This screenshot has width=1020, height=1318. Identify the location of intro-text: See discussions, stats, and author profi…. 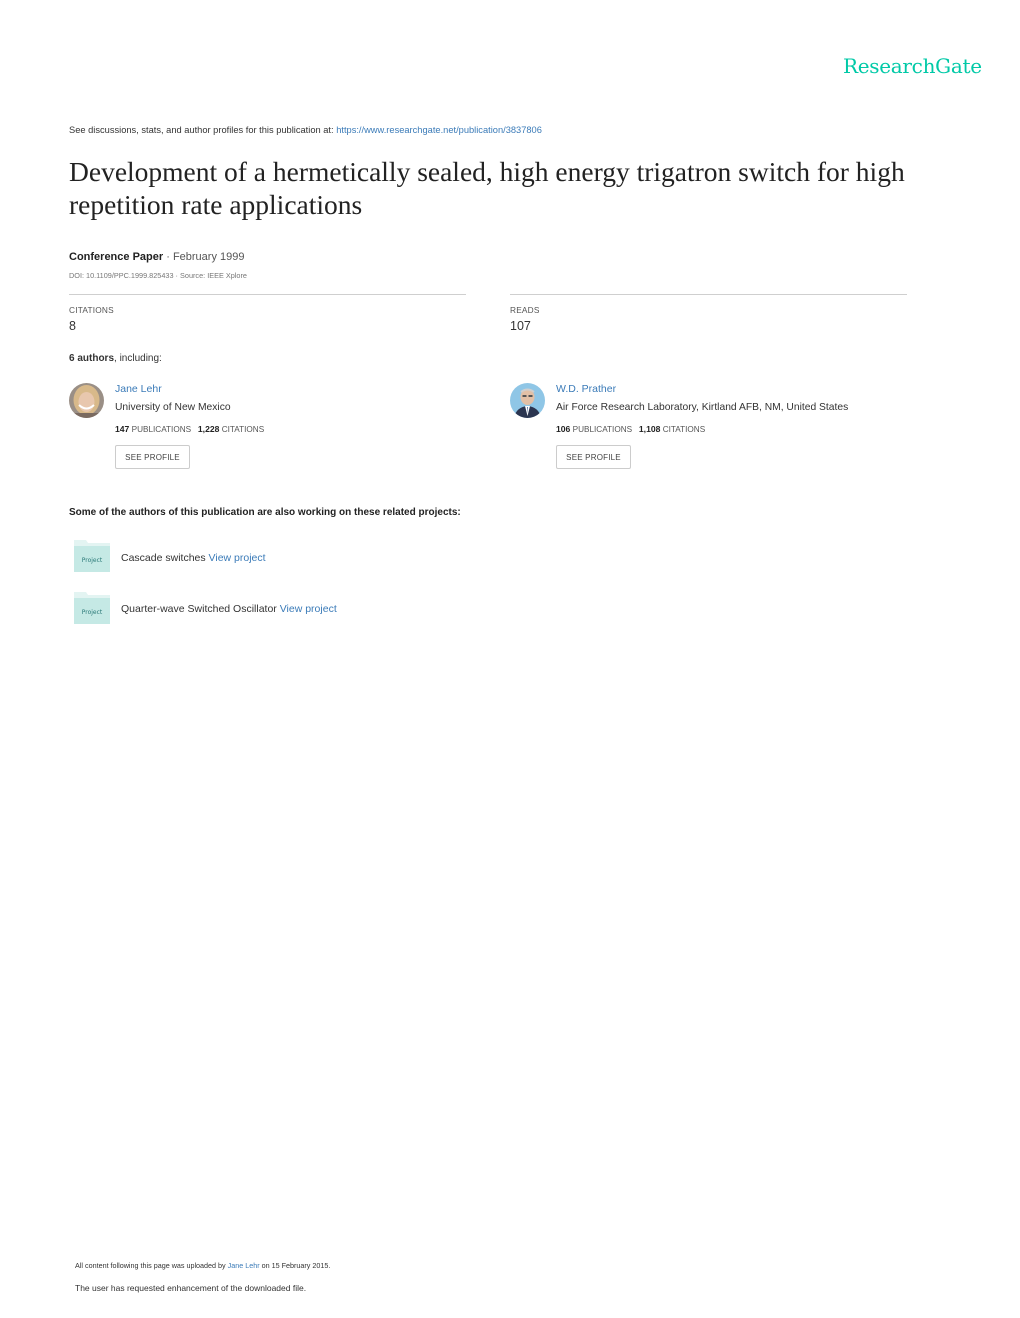
(203, 130).